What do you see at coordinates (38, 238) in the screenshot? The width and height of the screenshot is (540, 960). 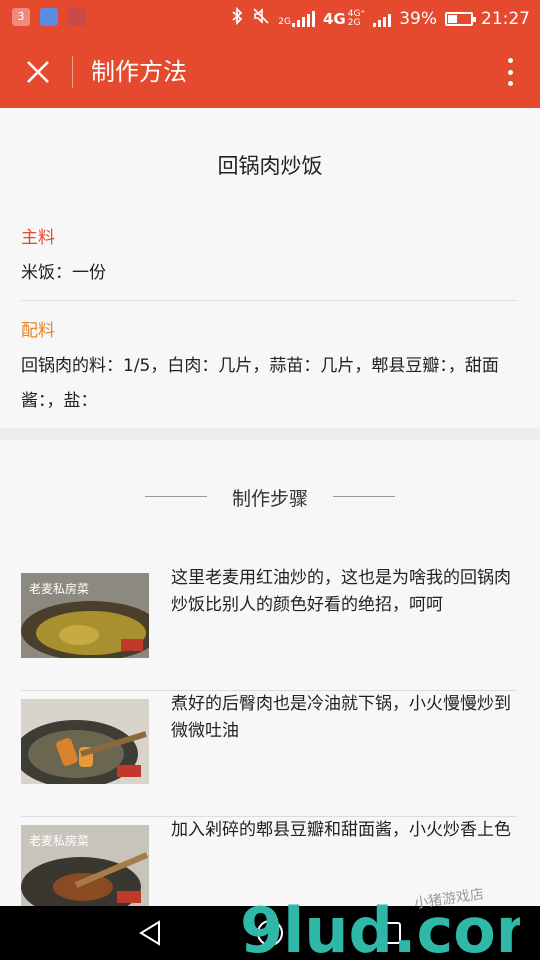 I see `main-ingredients-label: 主料` at bounding box center [38, 238].